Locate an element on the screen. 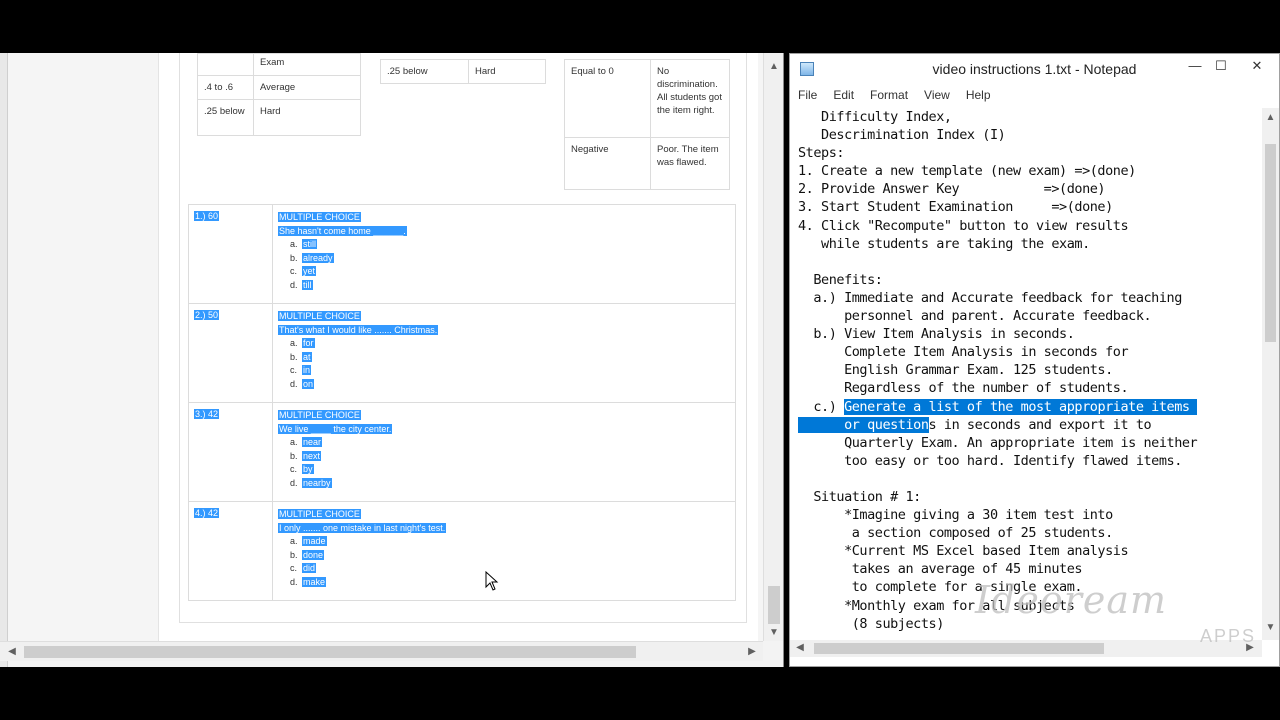 This screenshot has height=720, width=1280. table-row: Negative Poor. The item was flawed. is located at coordinates (647, 163).